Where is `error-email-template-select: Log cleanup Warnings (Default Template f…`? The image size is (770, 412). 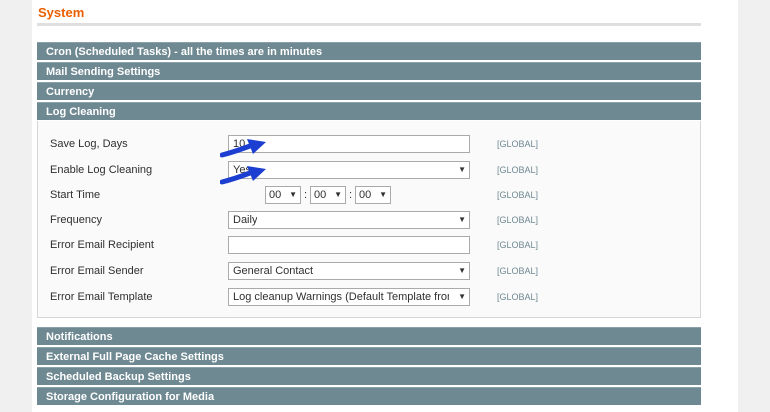
error-email-template-select: Log cleanup Warnings (Default Template f… is located at coordinates (349, 297).